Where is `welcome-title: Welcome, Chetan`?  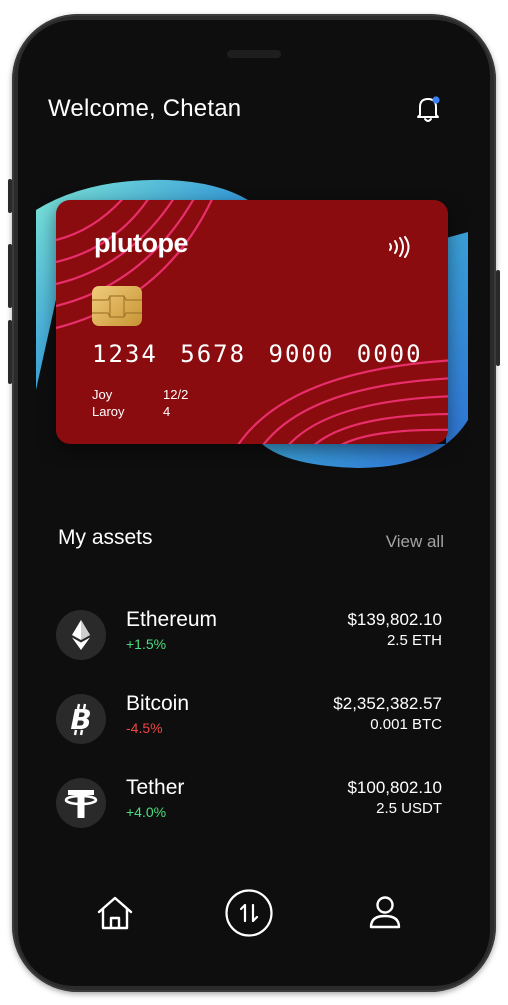 welcome-title: Welcome, Chetan is located at coordinates (145, 108).